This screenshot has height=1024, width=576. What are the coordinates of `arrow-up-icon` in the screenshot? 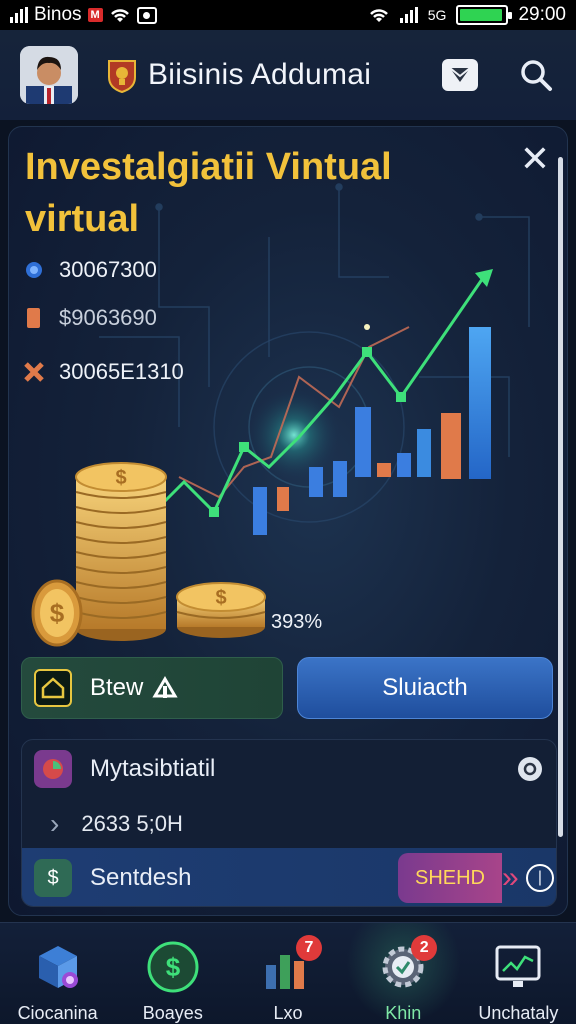 It's located at (165, 687).